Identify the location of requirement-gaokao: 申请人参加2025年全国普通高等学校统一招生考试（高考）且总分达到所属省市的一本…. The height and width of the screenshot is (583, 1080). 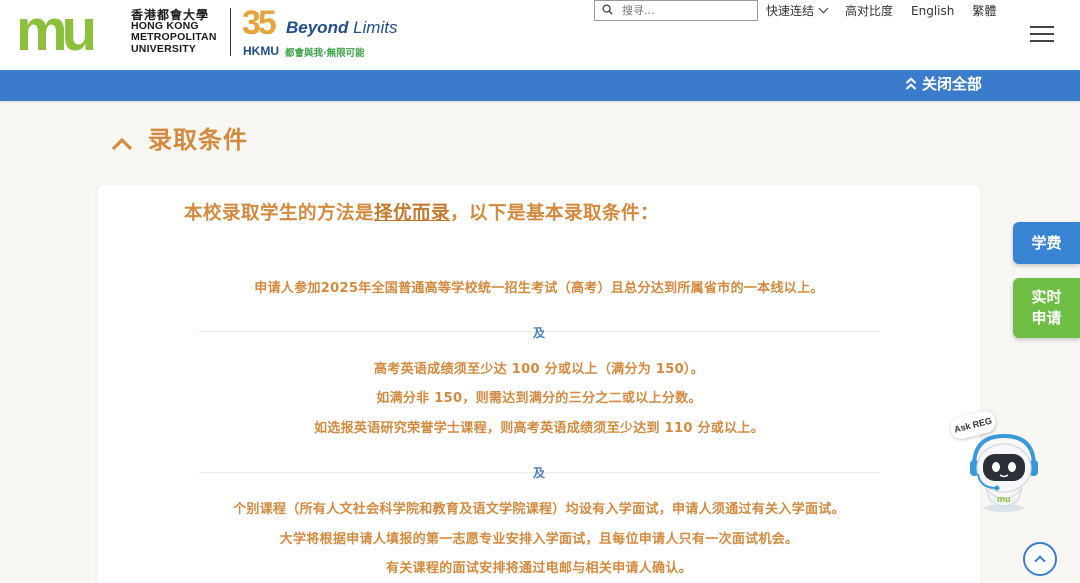
(539, 288).